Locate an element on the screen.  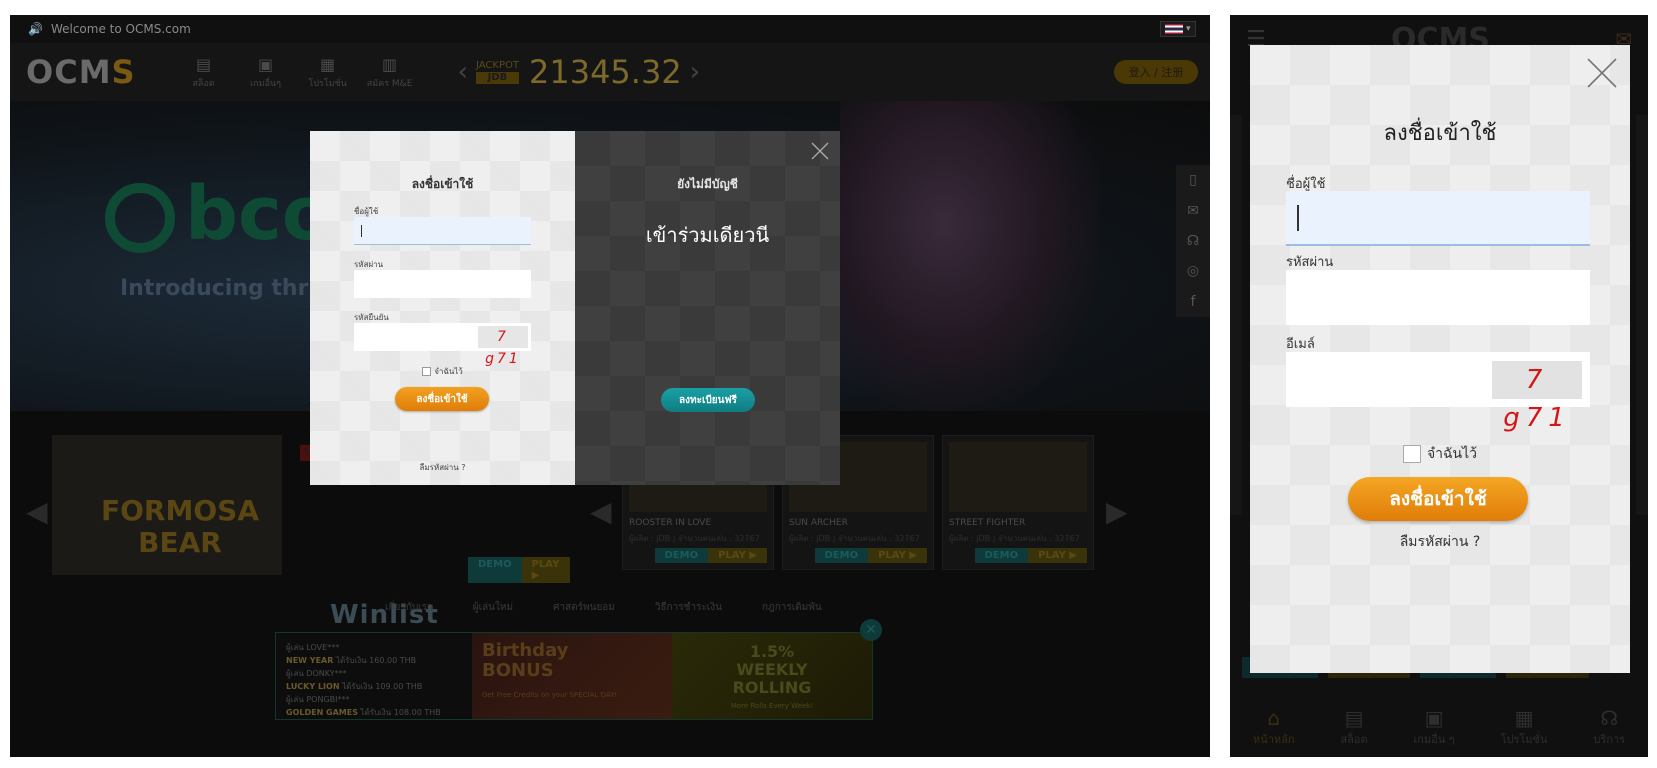
mail-icon: ✉ is located at coordinates (1193, 211).